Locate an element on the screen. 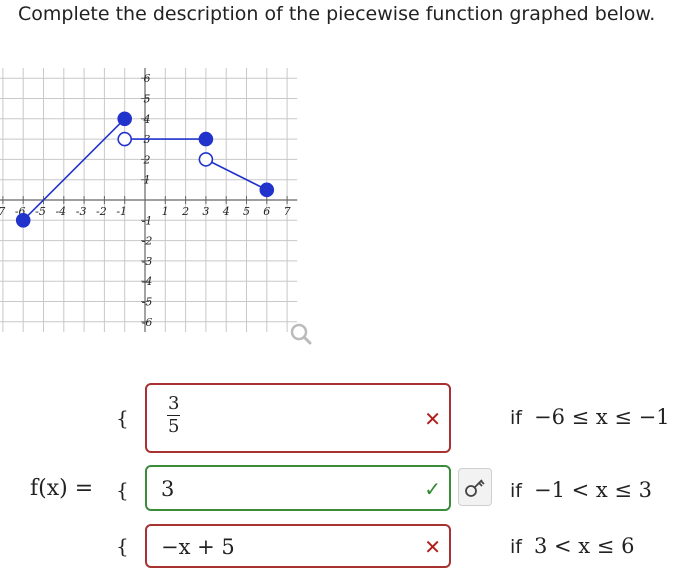 Image resolution: width=700 pixels, height=578 pixels. y-tick-label: -5 is located at coordinates (147, 302).